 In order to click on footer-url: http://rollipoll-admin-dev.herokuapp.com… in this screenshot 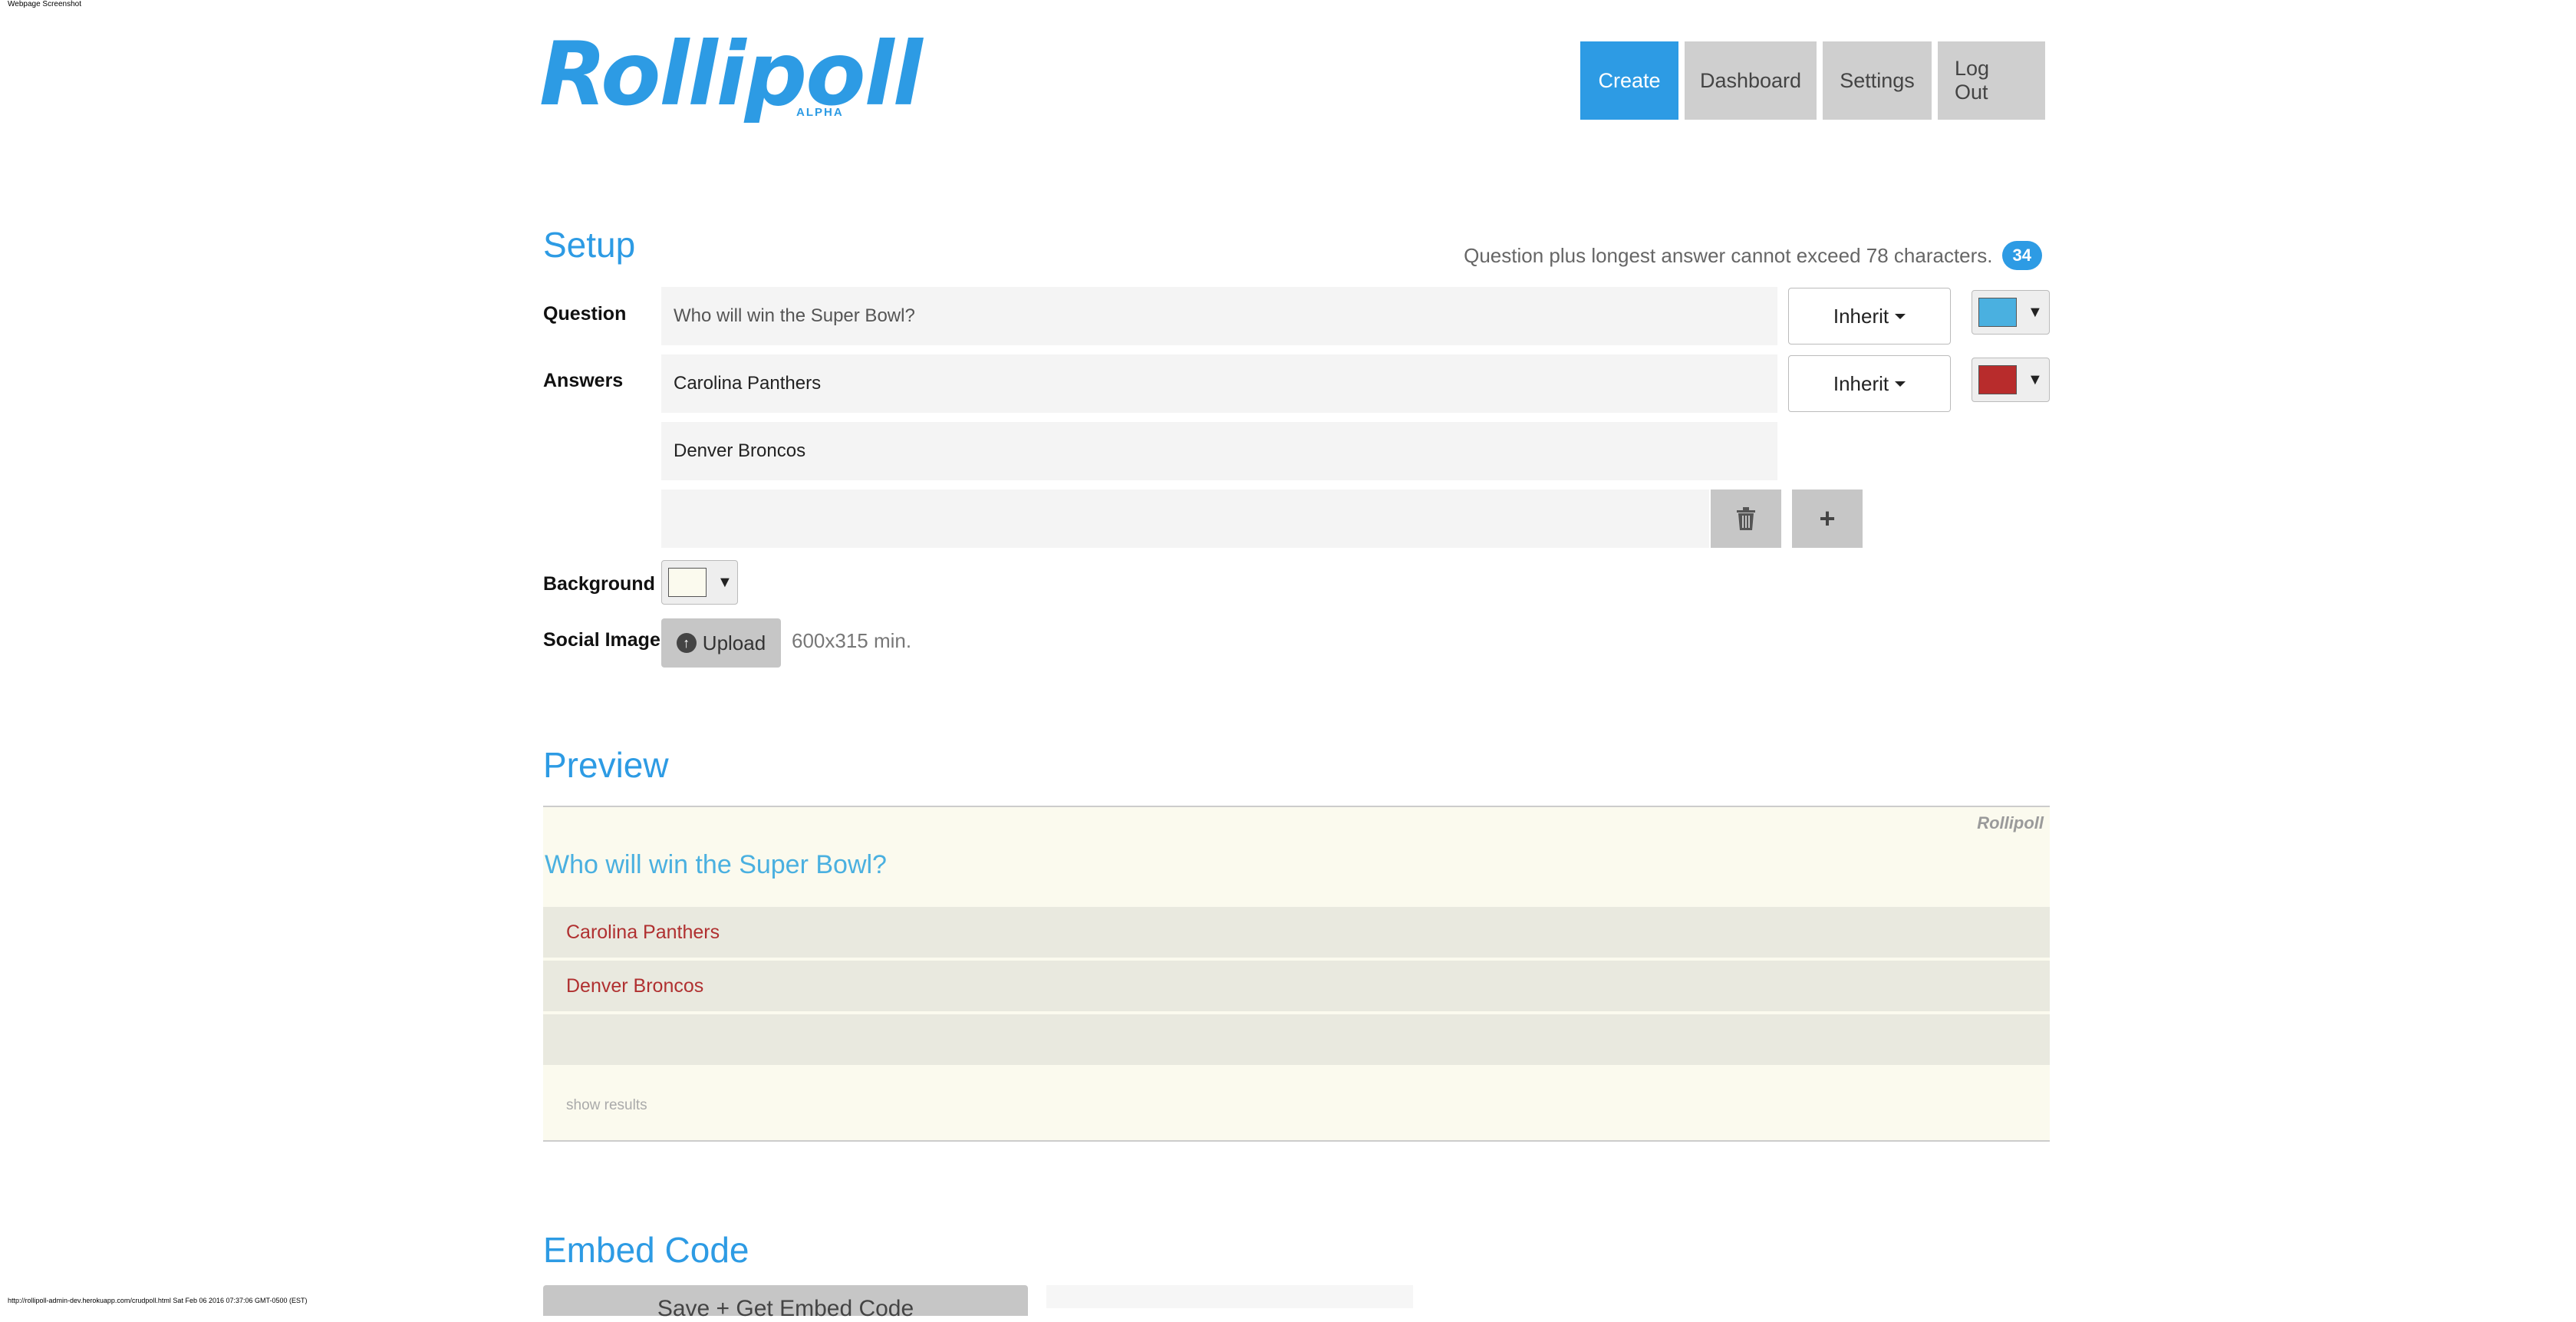, I will do `click(158, 1300)`.